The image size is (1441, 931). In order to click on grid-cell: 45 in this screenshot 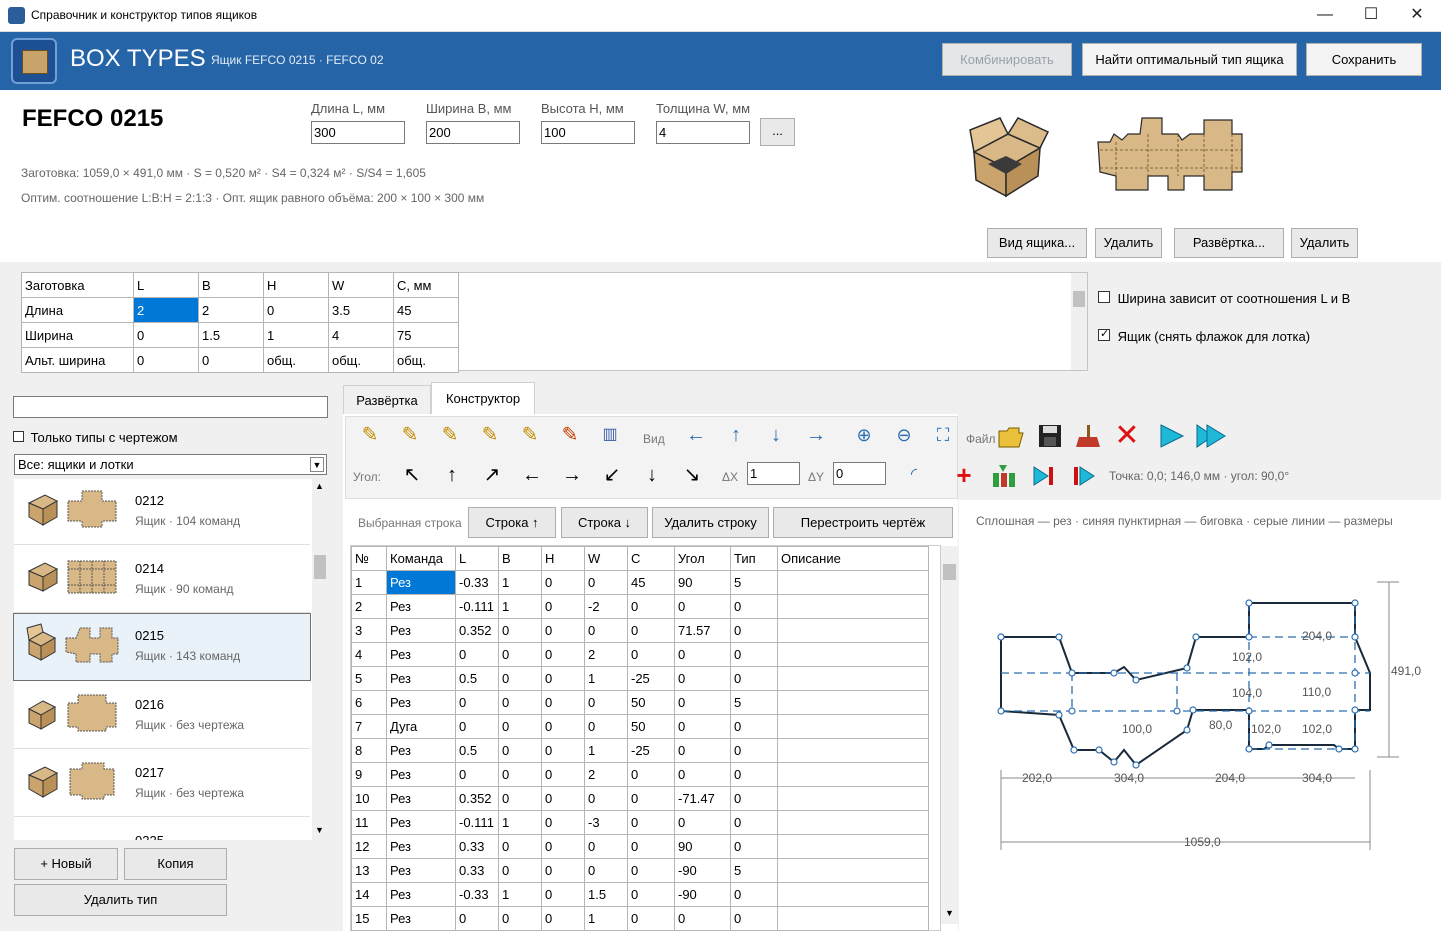, I will do `click(426, 310)`.